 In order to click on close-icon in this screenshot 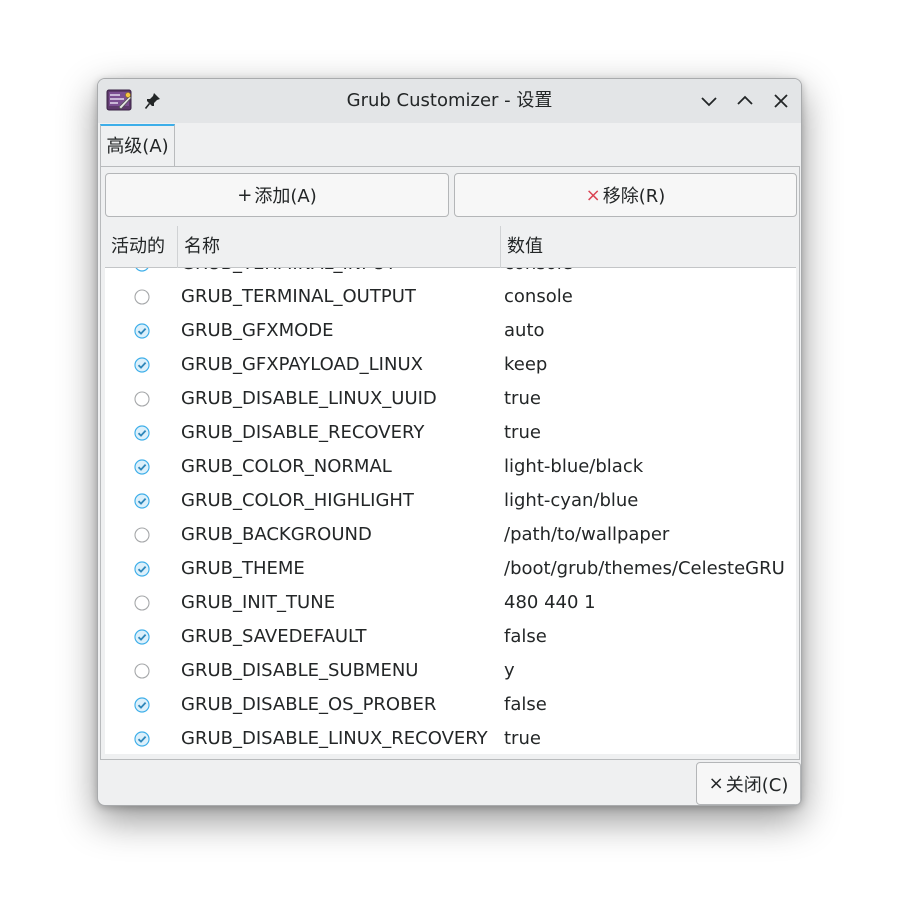, I will do `click(781, 101)`.